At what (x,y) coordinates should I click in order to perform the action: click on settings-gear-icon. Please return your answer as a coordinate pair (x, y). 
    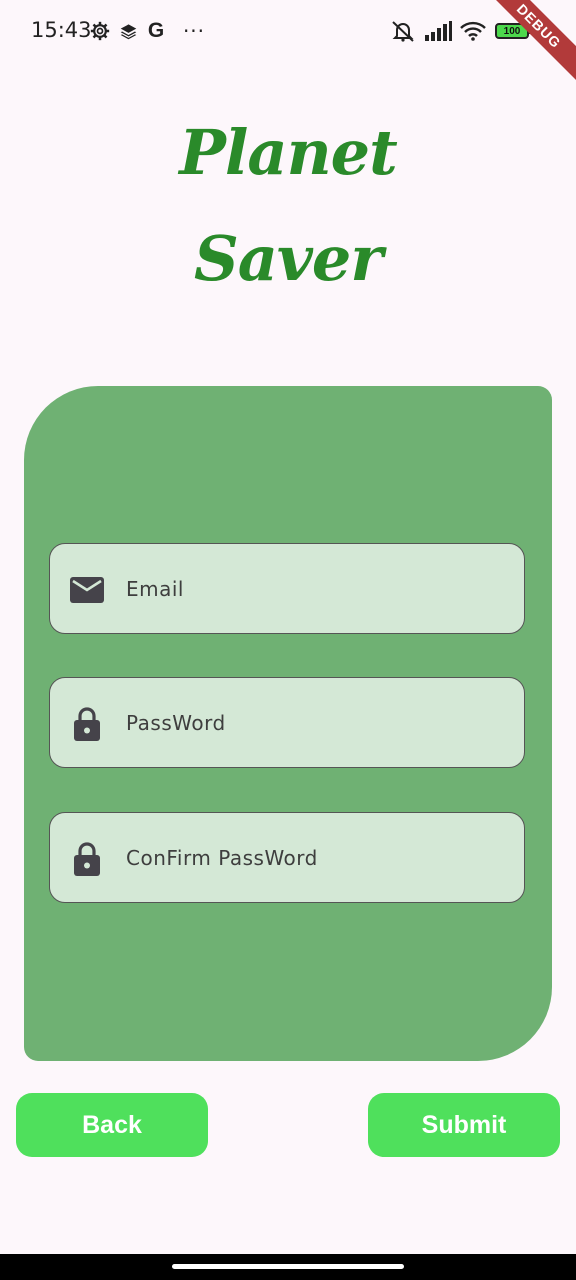
    Looking at the image, I should click on (100, 31).